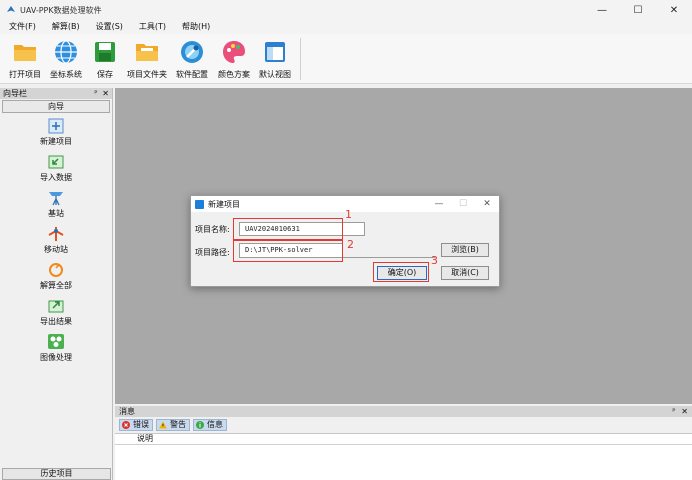 The width and height of the screenshot is (692, 480). I want to click on wizard-section-header: 向导, so click(56, 106).